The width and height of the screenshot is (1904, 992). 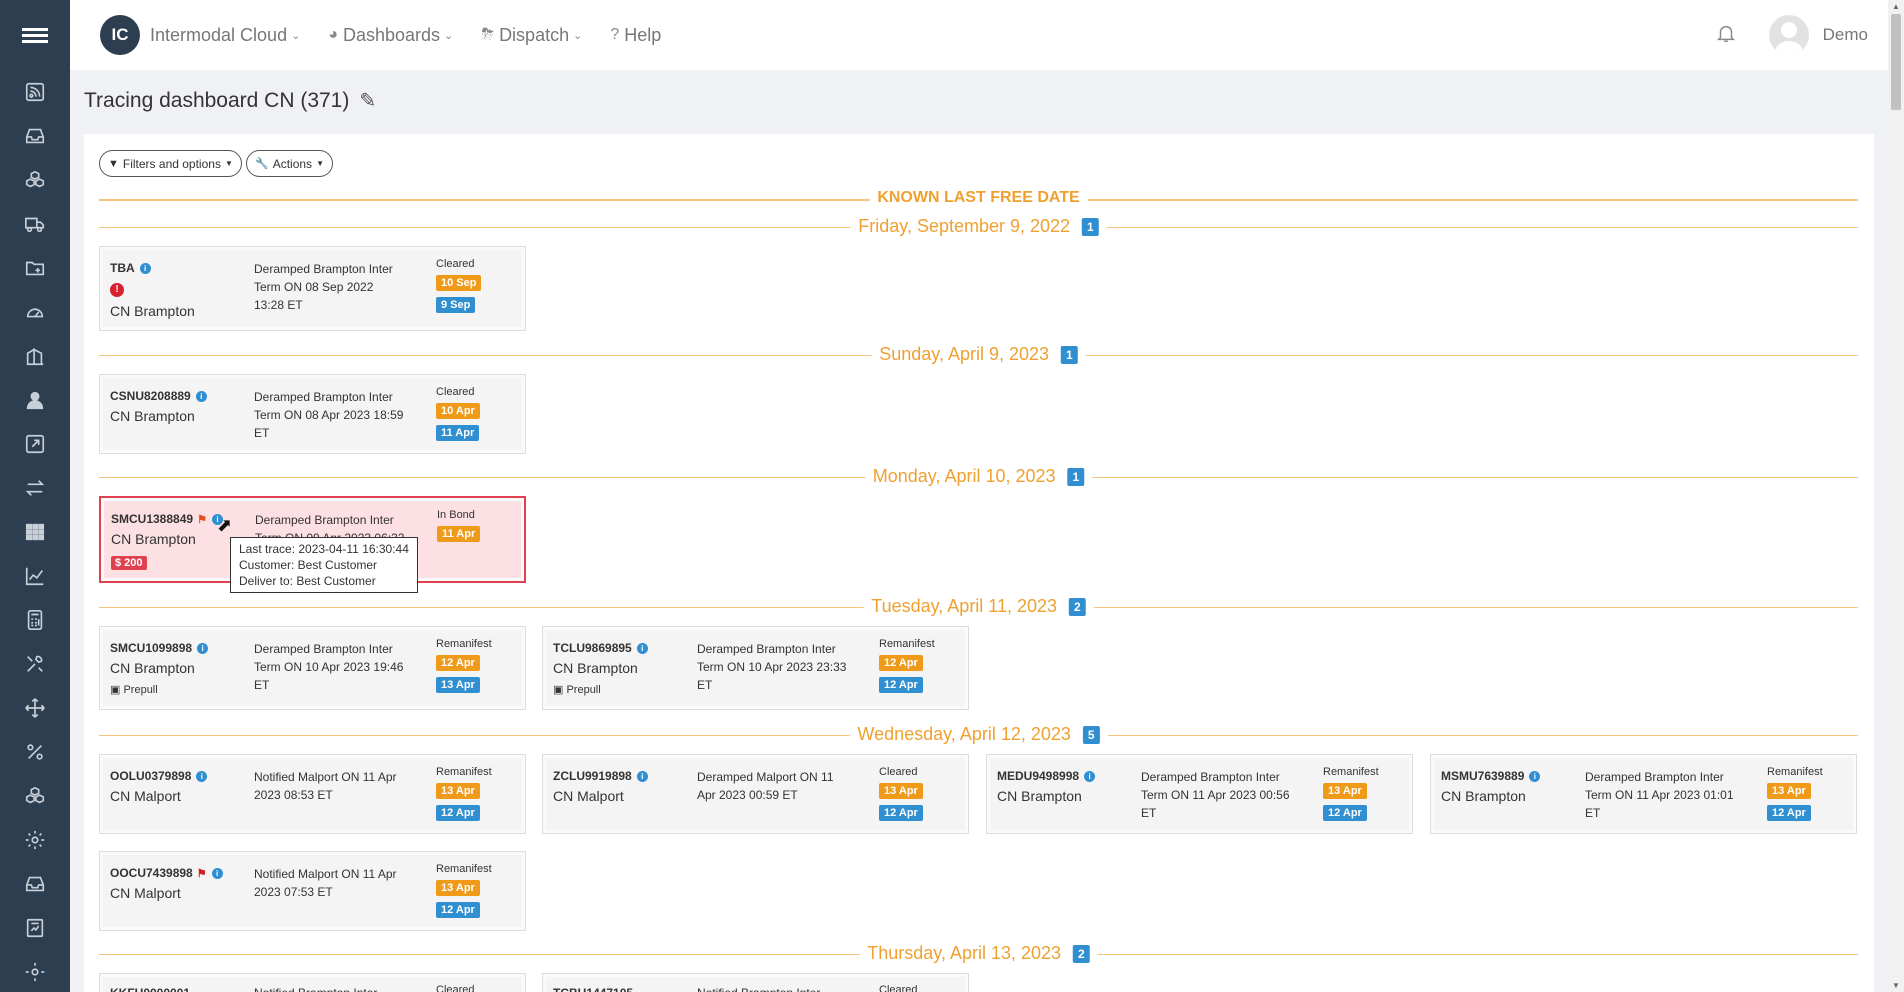 What do you see at coordinates (151, 873) in the screenshot?
I see `container-id: OOCU7439898` at bounding box center [151, 873].